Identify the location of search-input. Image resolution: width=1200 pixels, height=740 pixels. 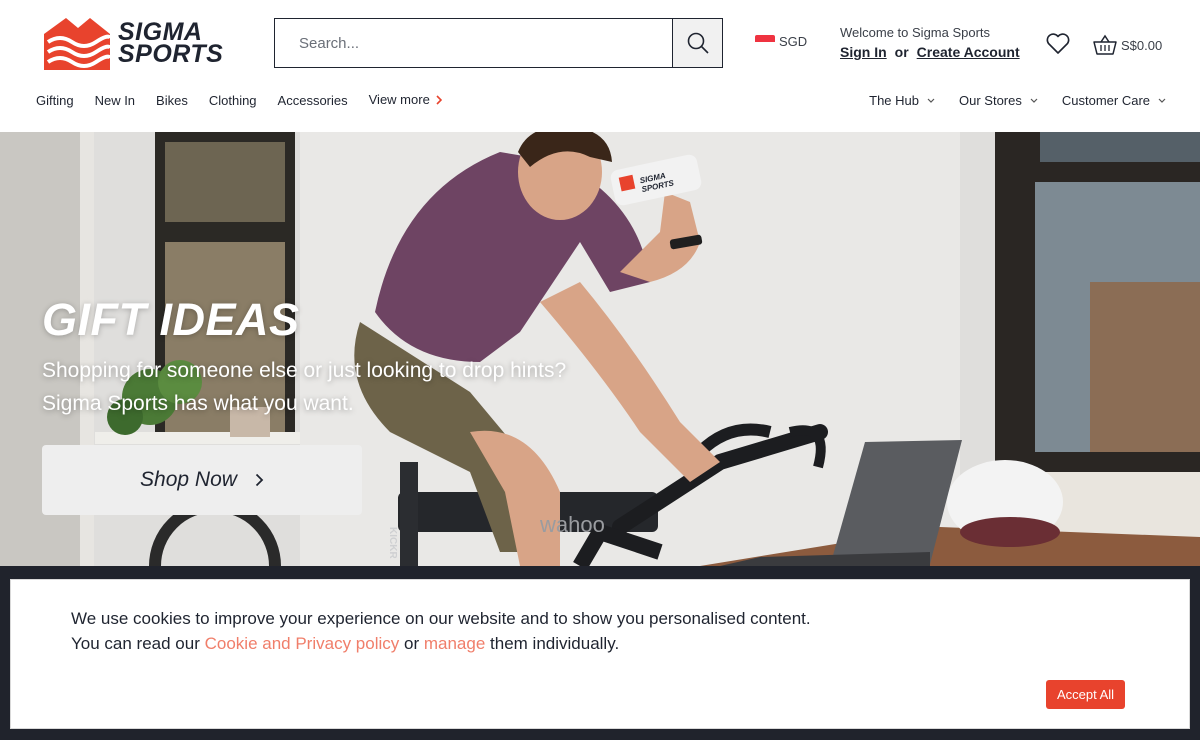
(473, 43).